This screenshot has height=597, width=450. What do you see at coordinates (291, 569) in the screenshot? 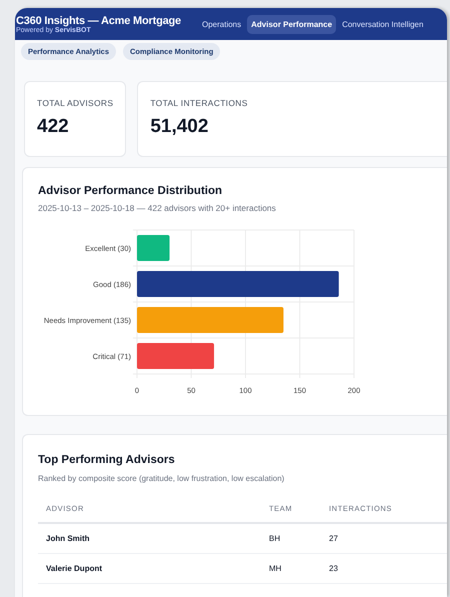
I see `table-cell: MH` at bounding box center [291, 569].